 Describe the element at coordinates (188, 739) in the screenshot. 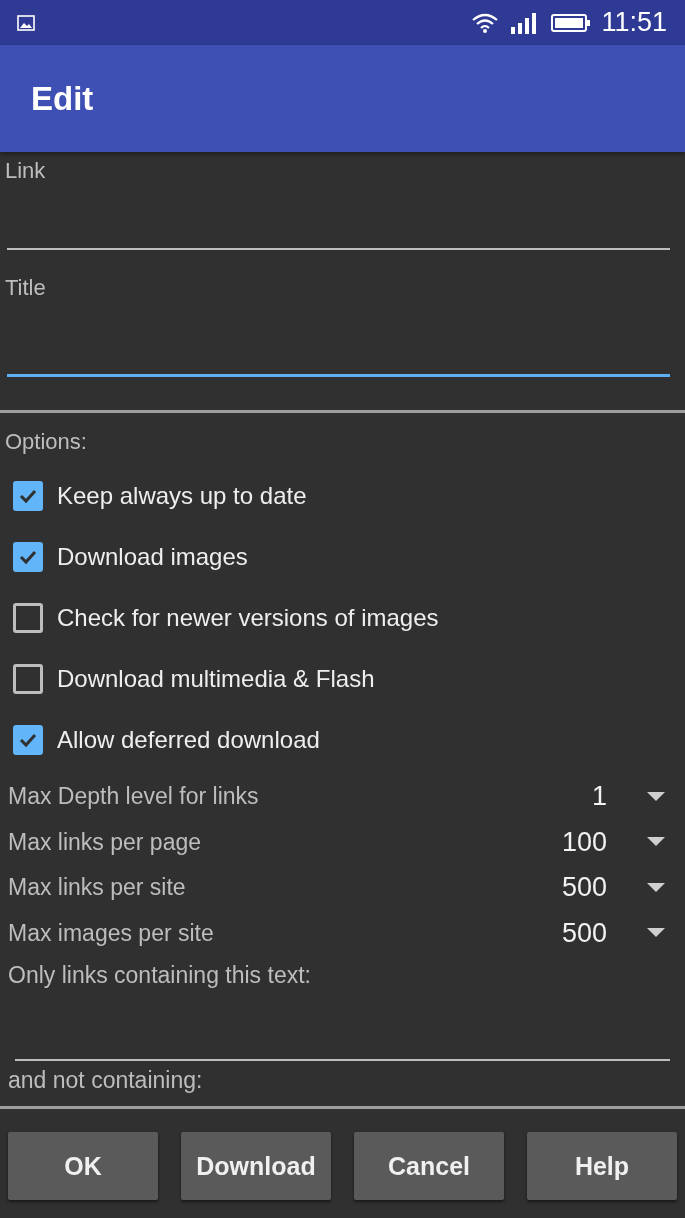

I see `checkbox-label: Allow deferred download` at that location.